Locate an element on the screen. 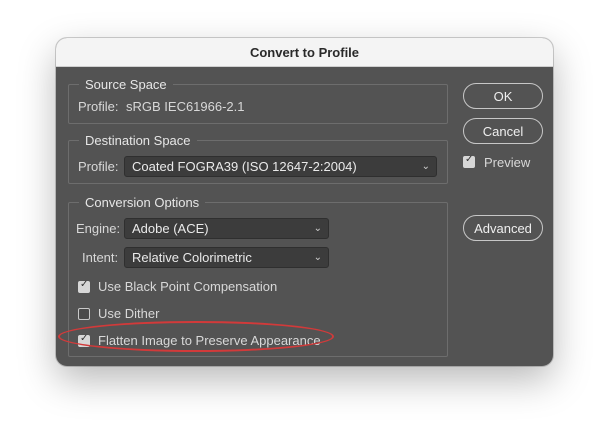  advanced-button: Advanced is located at coordinates (503, 228).